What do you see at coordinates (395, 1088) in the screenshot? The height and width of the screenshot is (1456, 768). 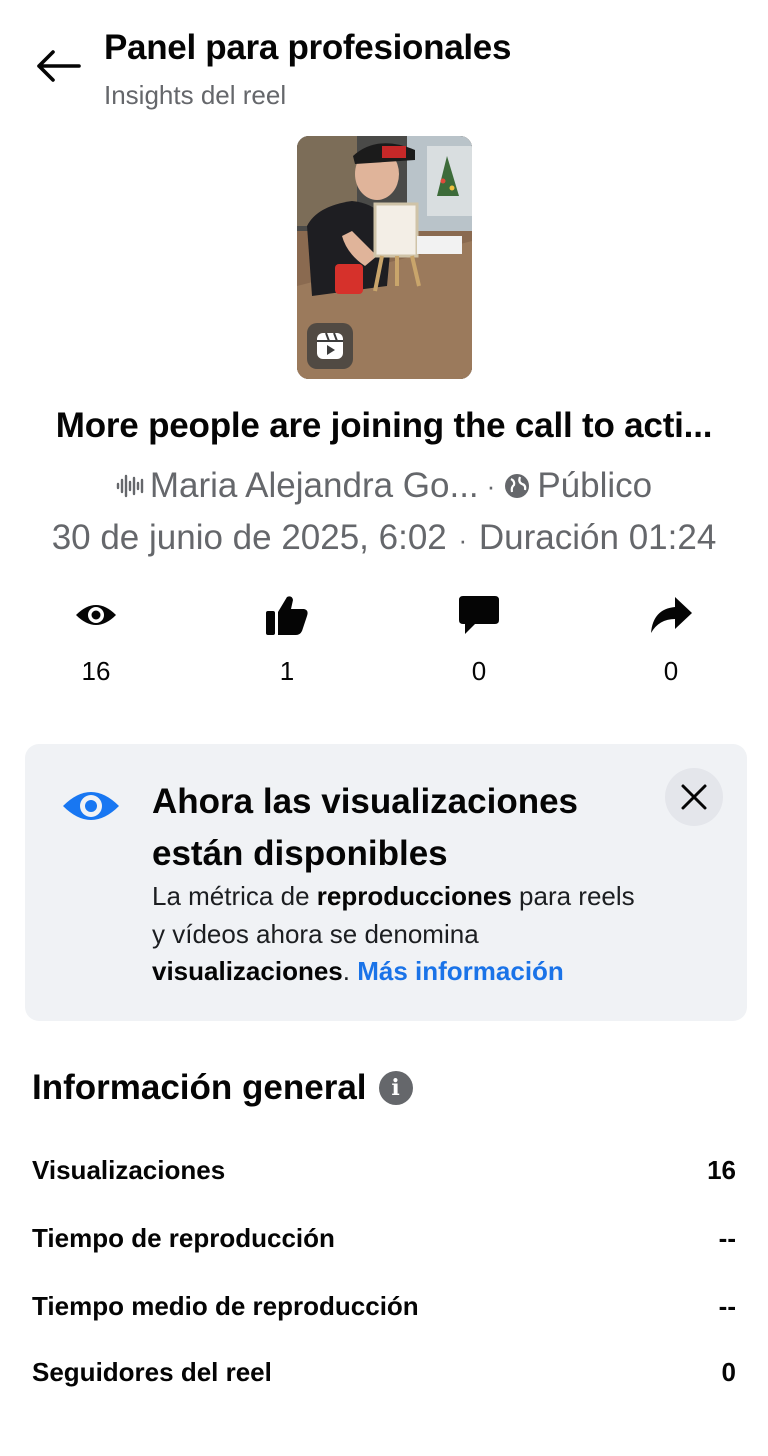 I see `info-icon: i` at bounding box center [395, 1088].